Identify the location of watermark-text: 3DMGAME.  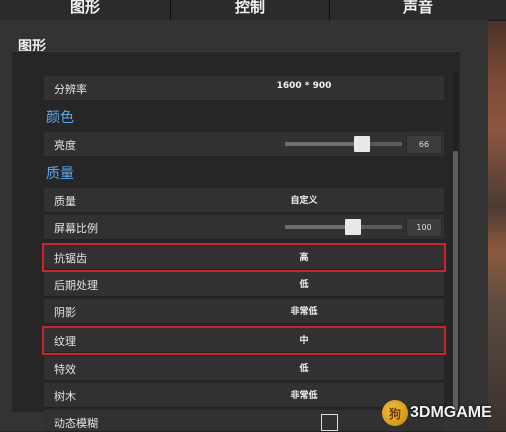
(451, 412).